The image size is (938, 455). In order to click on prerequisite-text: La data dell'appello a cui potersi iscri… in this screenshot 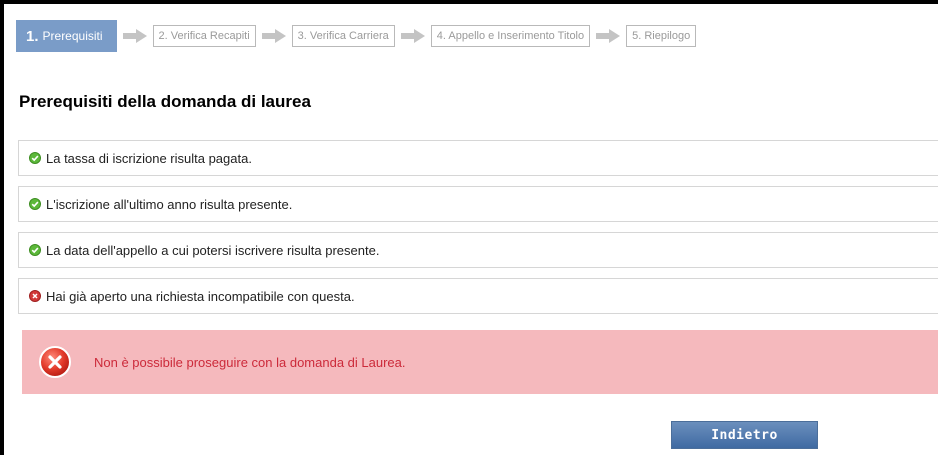, I will do `click(213, 250)`.